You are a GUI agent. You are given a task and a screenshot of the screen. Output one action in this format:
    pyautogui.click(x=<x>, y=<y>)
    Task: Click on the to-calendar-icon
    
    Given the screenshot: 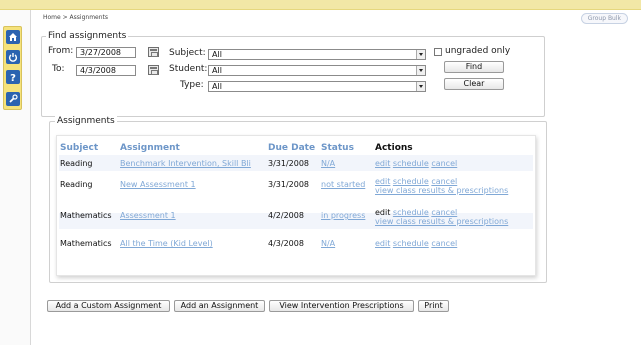 What is the action you would take?
    pyautogui.click(x=153, y=70)
    